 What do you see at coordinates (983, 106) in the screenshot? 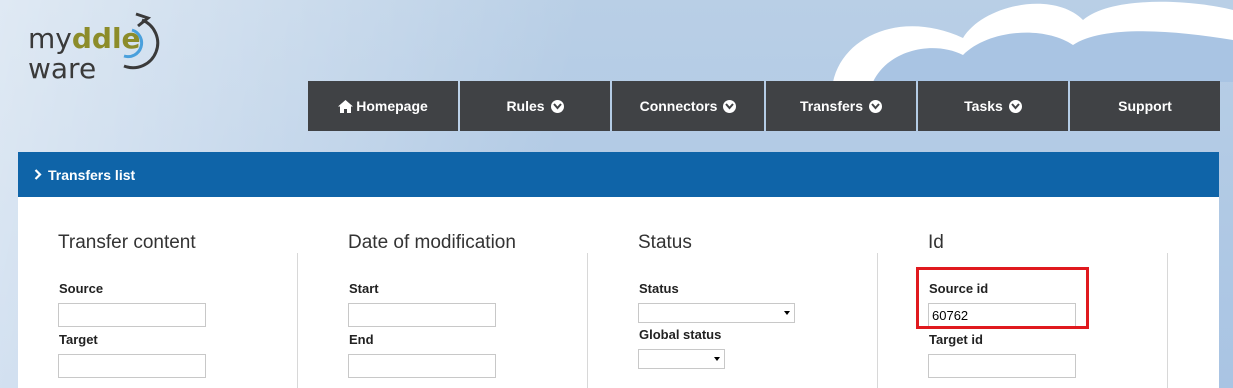
I see `nav-tasks-label: Tasks` at bounding box center [983, 106].